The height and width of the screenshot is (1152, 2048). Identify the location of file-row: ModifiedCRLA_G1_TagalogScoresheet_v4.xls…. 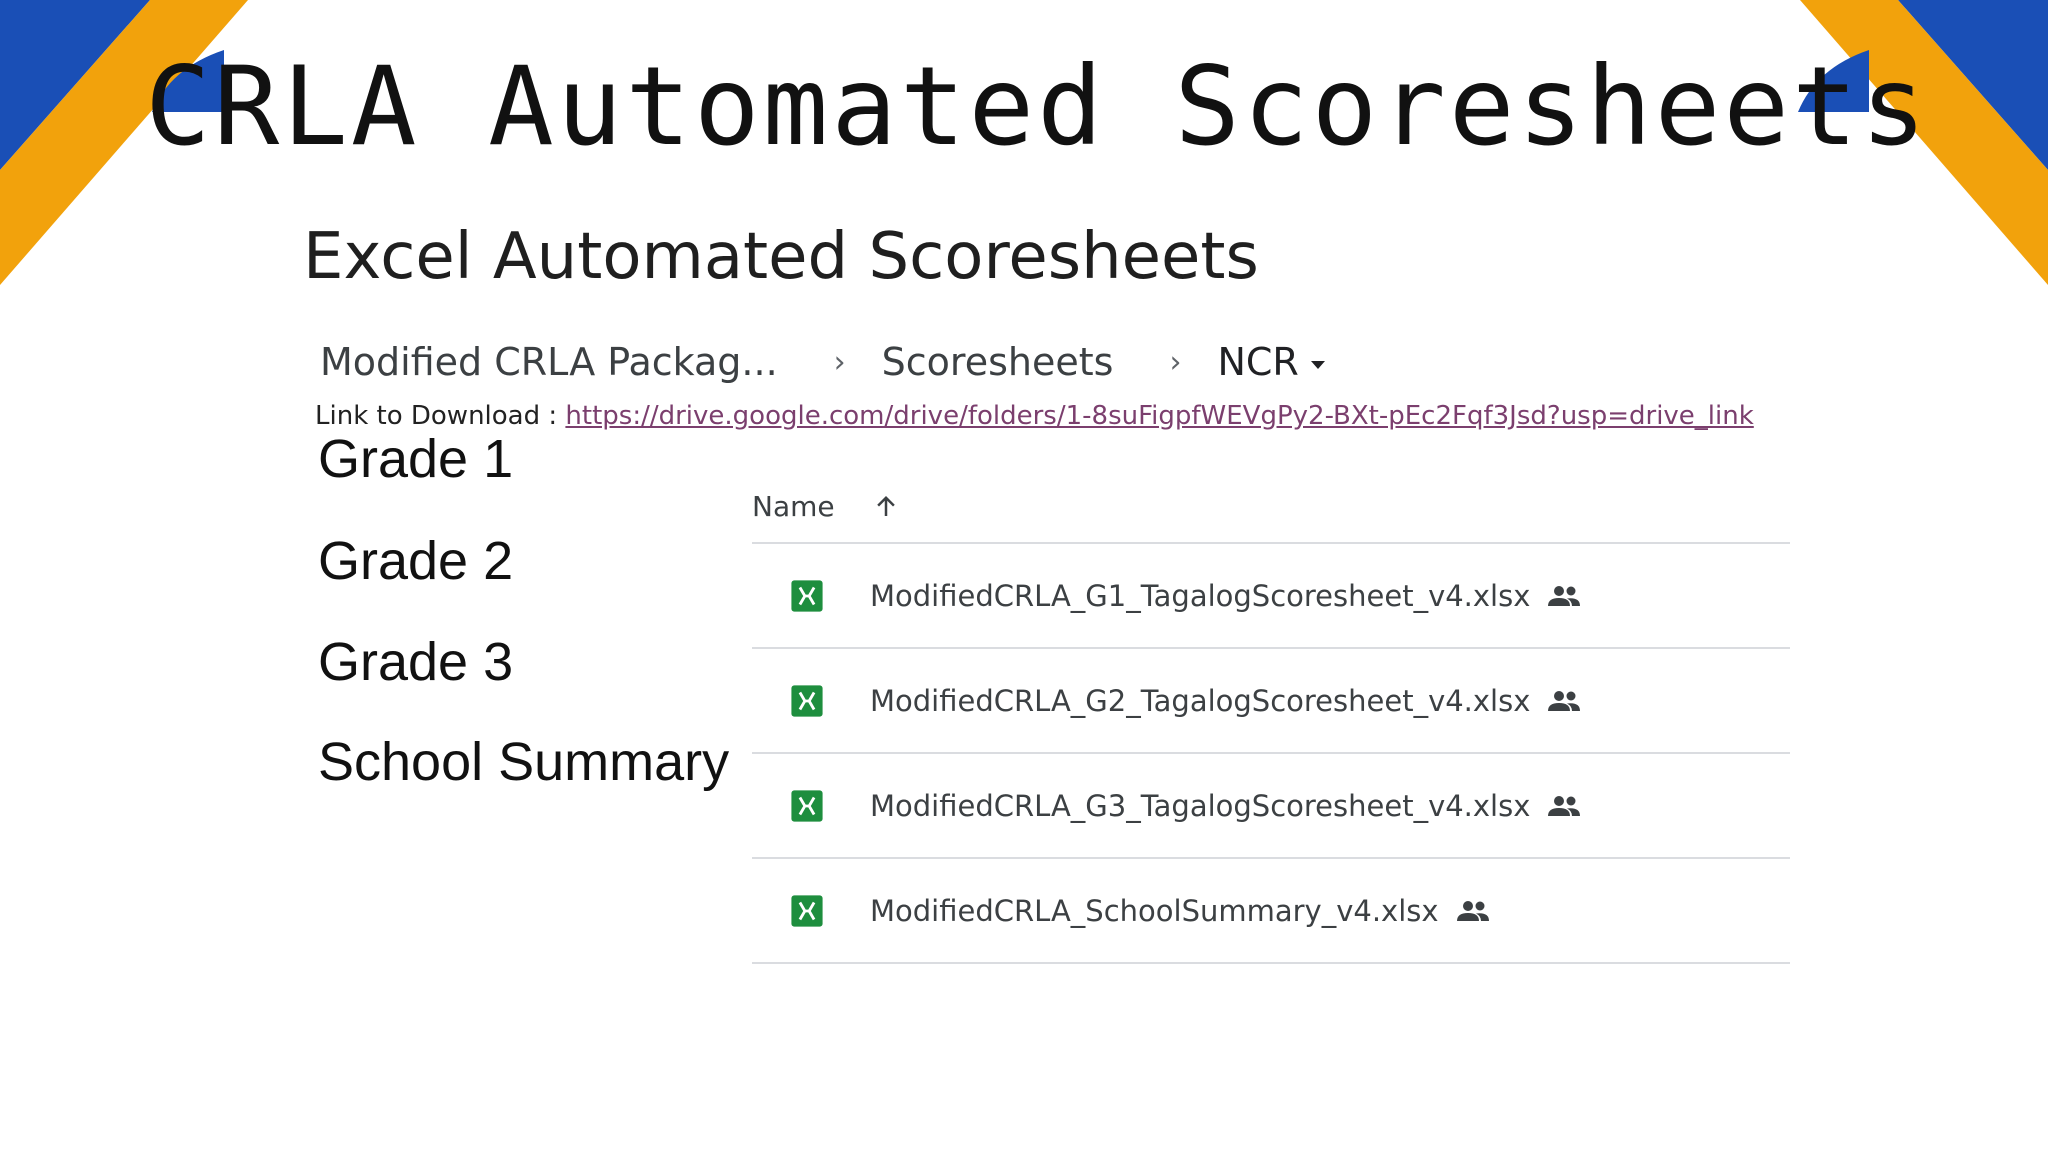
(1271, 596).